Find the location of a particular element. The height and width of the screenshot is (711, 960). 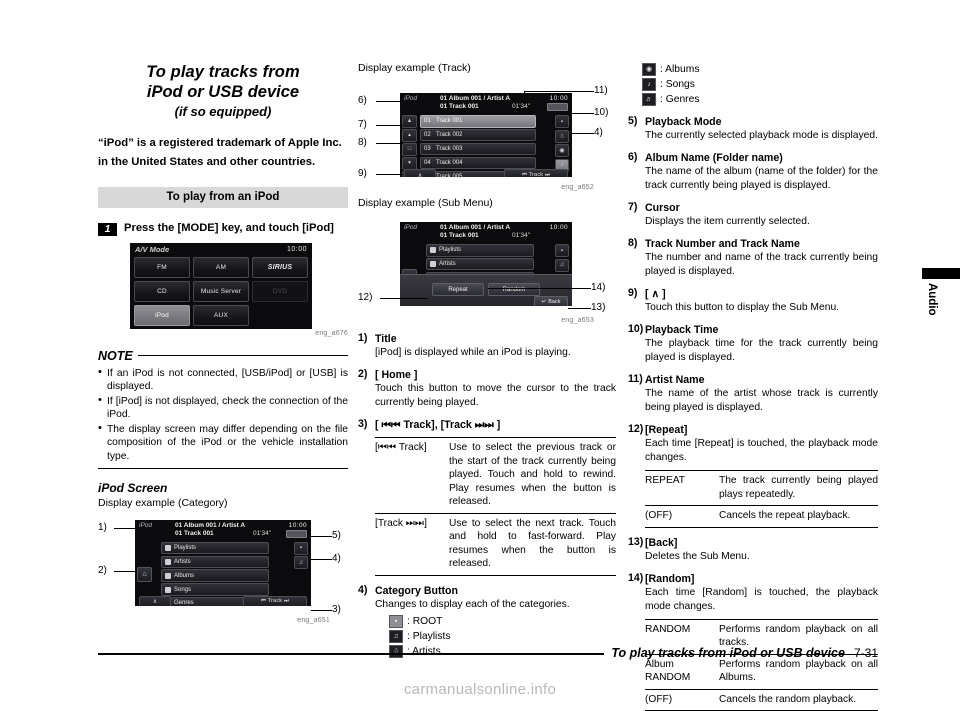

footer-page-number: 7-31 is located at coordinates (861, 653).